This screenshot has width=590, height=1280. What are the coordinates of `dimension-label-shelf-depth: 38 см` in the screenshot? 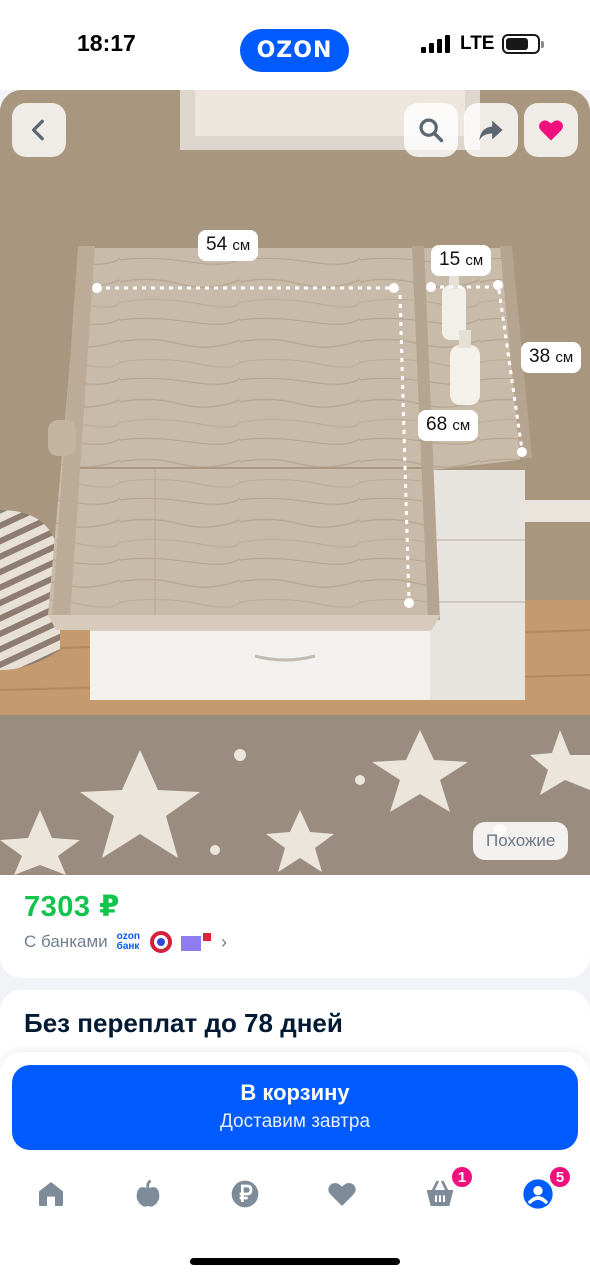 It's located at (551, 357).